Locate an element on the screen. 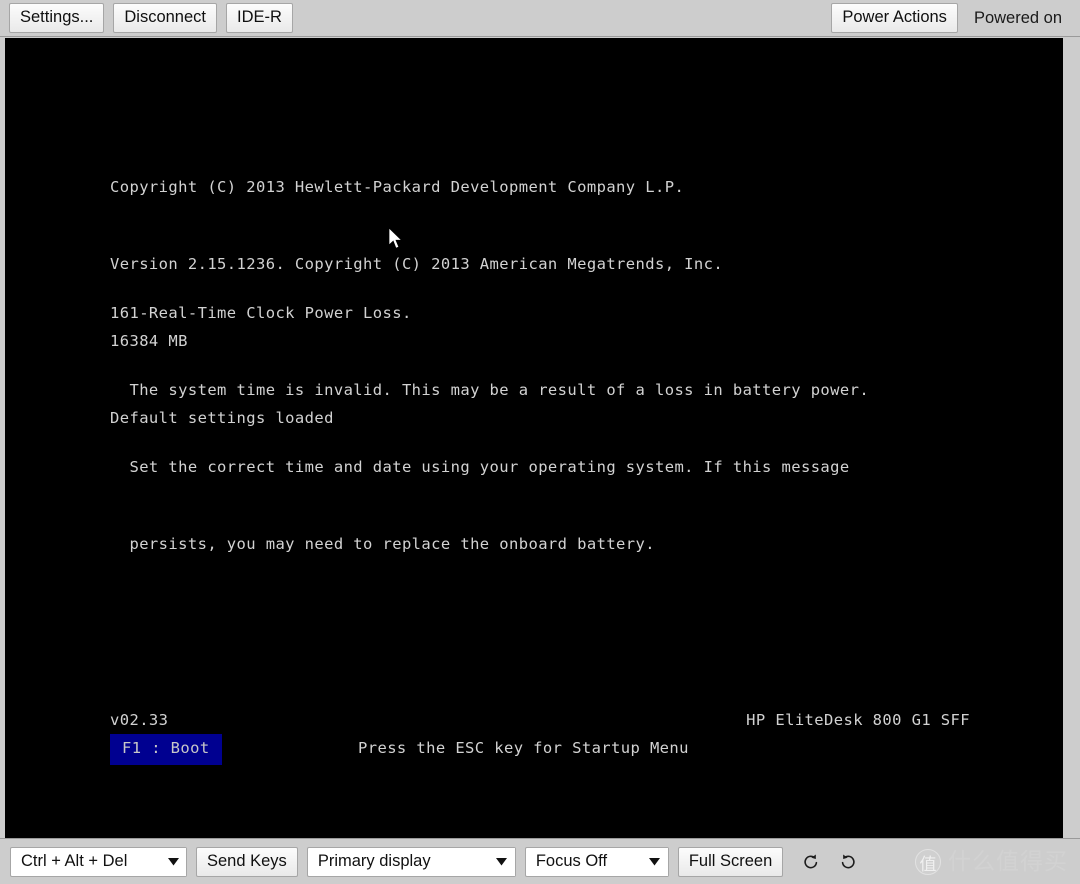  key-combination-value: Ctrl + Alt + Del is located at coordinates (74, 861).